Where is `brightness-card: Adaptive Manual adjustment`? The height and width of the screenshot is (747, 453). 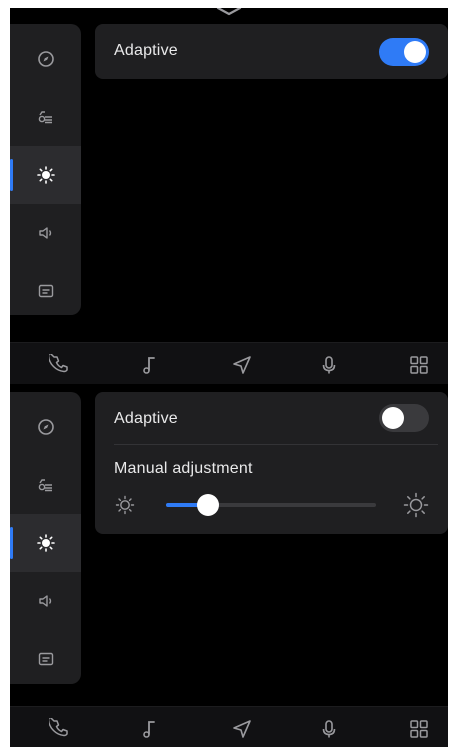
brightness-card: Adaptive Manual adjustment is located at coordinates (271, 463).